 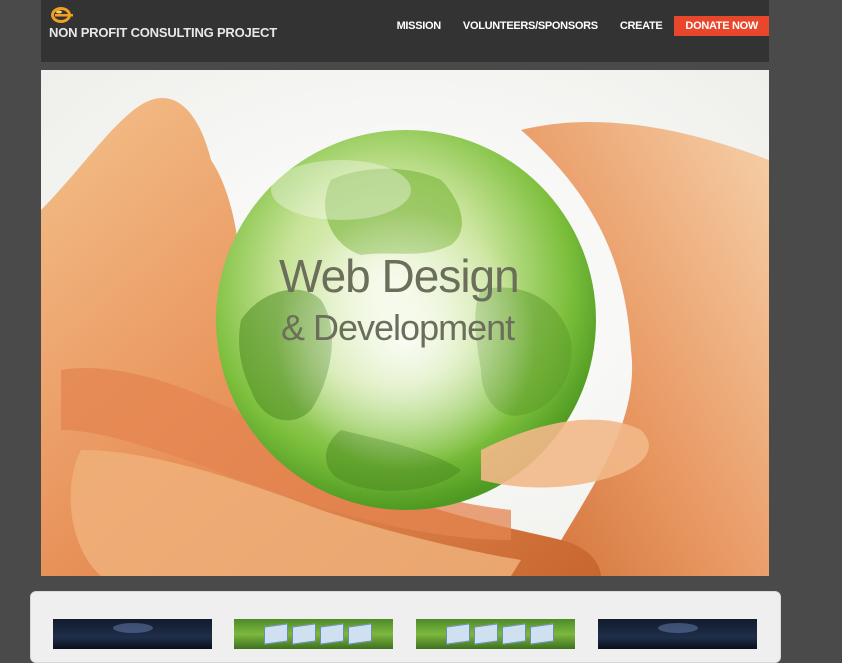 I want to click on donate-now-button: DONATE NOW, so click(x=721, y=26).